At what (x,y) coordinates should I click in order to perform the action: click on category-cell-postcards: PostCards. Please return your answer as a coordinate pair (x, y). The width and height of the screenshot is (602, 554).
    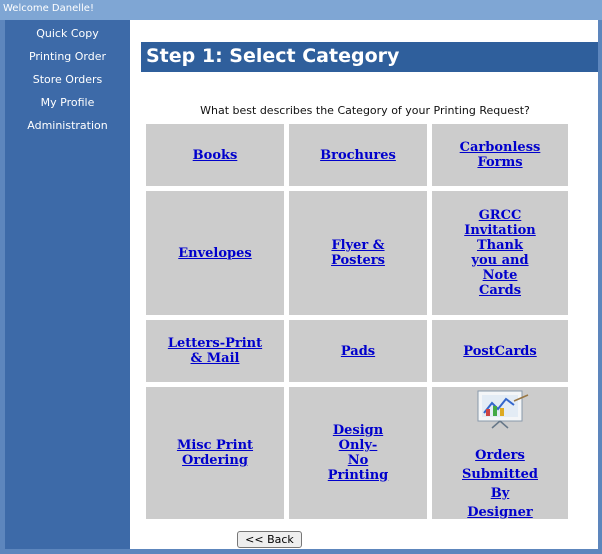
    Looking at the image, I should click on (500, 351).